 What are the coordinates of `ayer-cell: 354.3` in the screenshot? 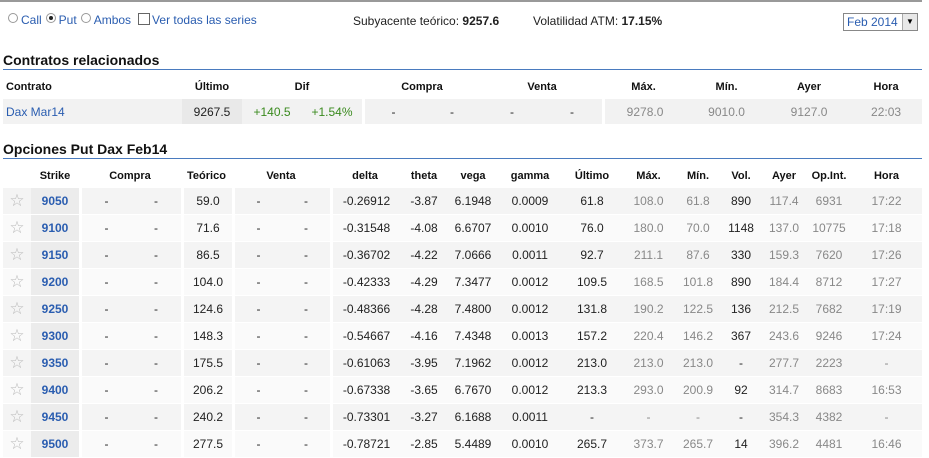 It's located at (784, 417).